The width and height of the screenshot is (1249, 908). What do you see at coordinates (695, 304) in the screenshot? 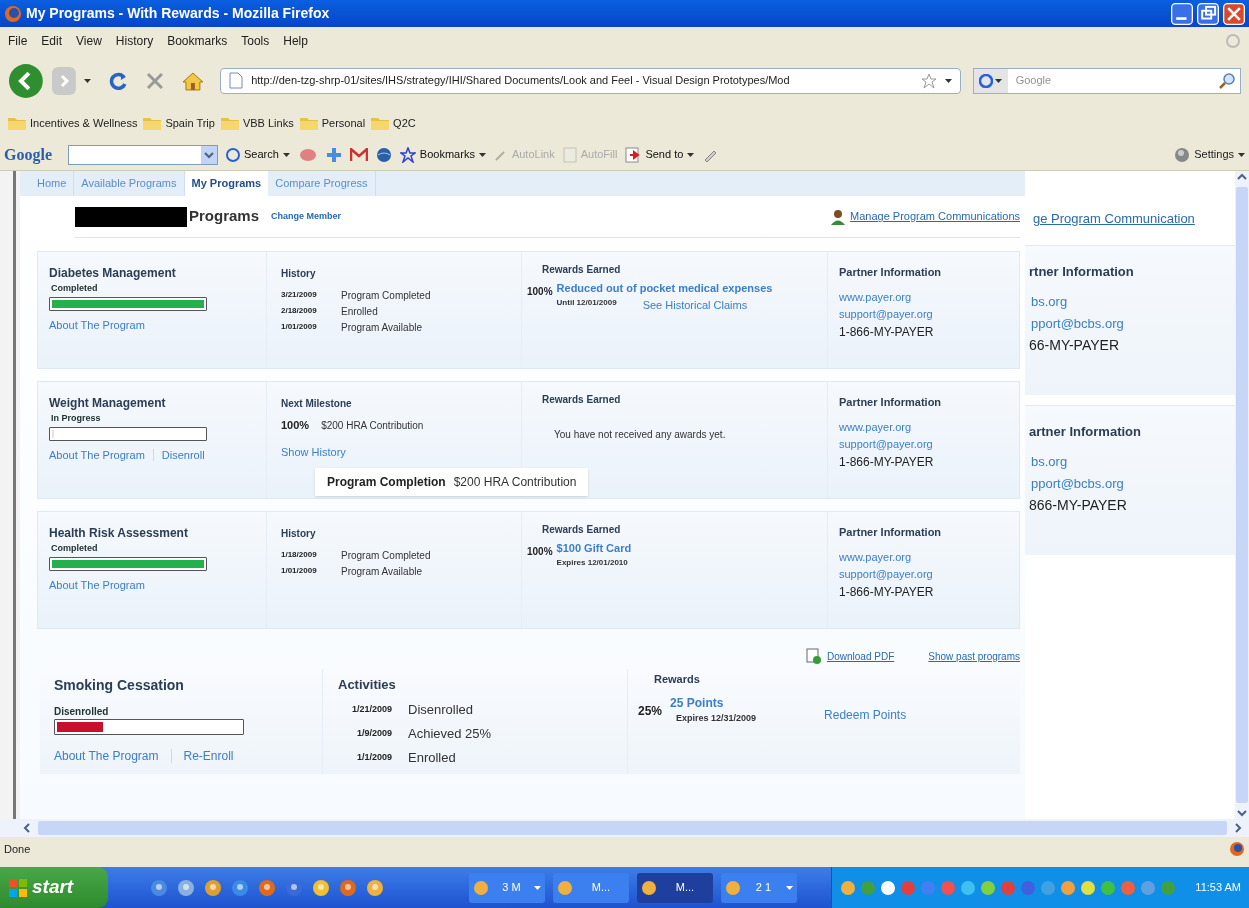
I see `link: See Historical Claims` at bounding box center [695, 304].